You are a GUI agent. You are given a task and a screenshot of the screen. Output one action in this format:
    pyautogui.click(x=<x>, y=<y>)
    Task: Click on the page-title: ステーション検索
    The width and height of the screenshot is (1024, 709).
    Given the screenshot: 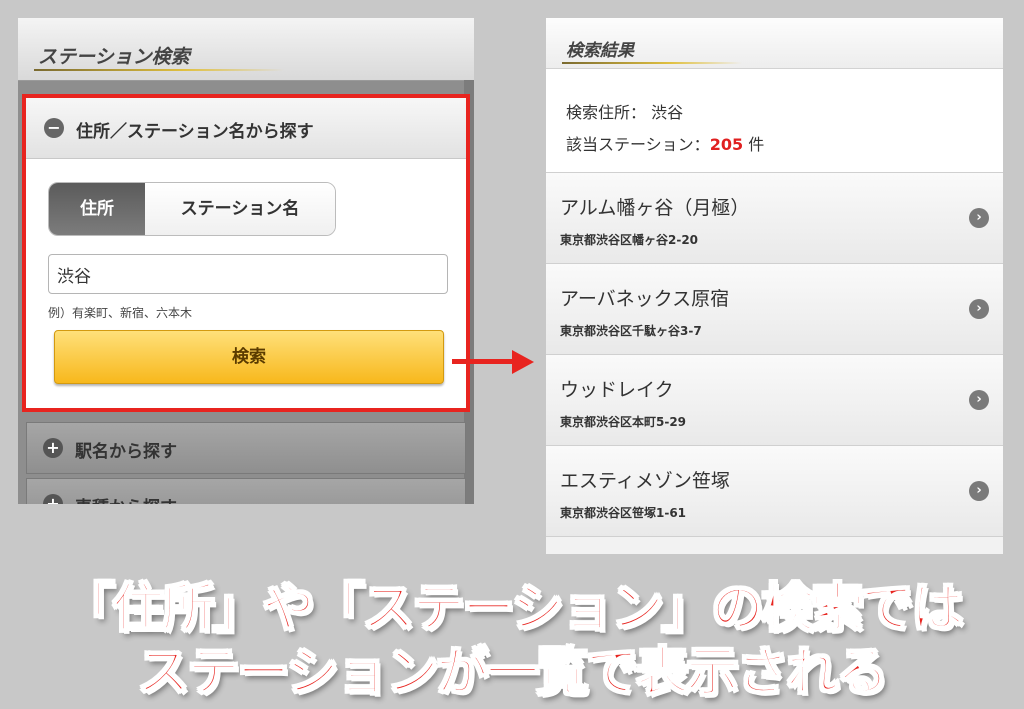 What is the action you would take?
    pyautogui.click(x=114, y=57)
    